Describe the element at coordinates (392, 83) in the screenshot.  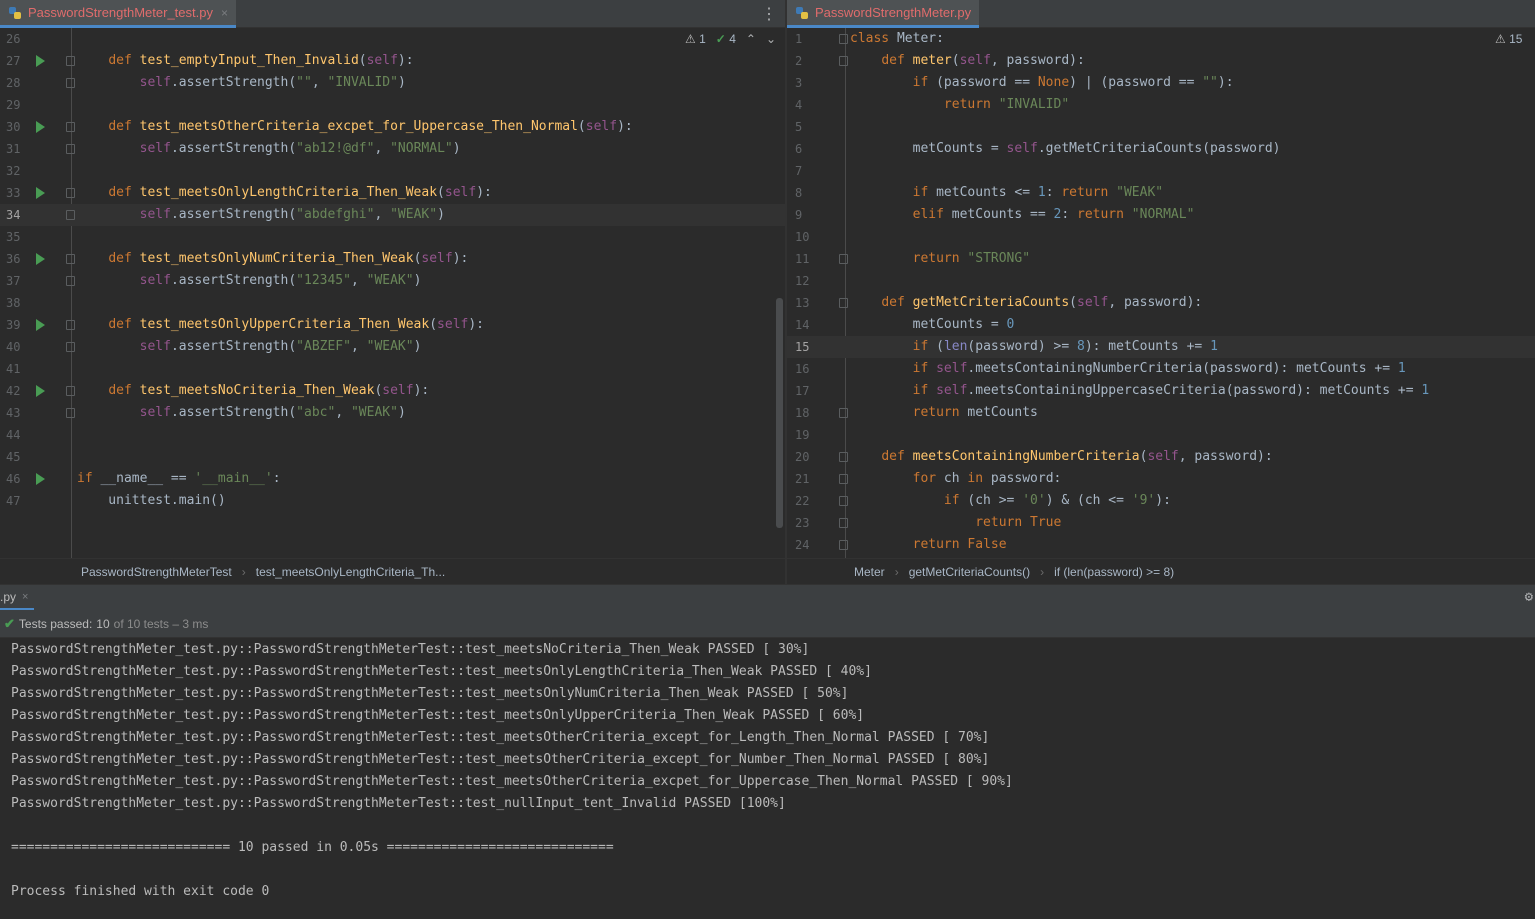
I see `code-line: 28 self.assertStrength("", "INVALID")` at that location.